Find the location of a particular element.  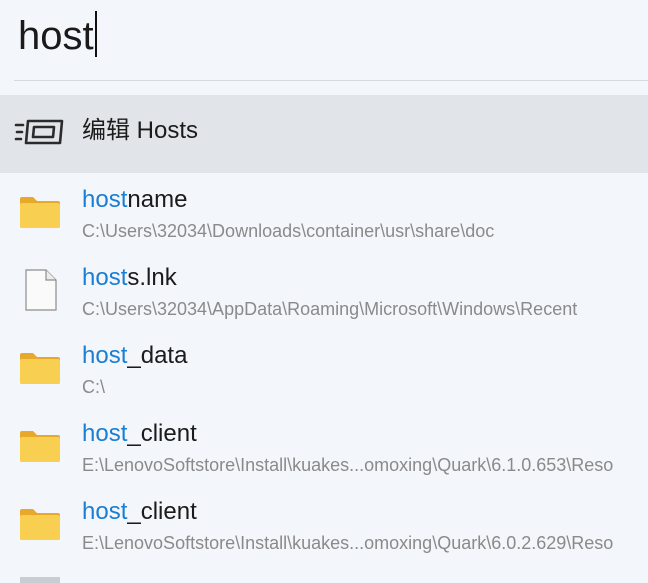

command-edit-hosts: 编辑 Hosts is located at coordinates (324, 134).